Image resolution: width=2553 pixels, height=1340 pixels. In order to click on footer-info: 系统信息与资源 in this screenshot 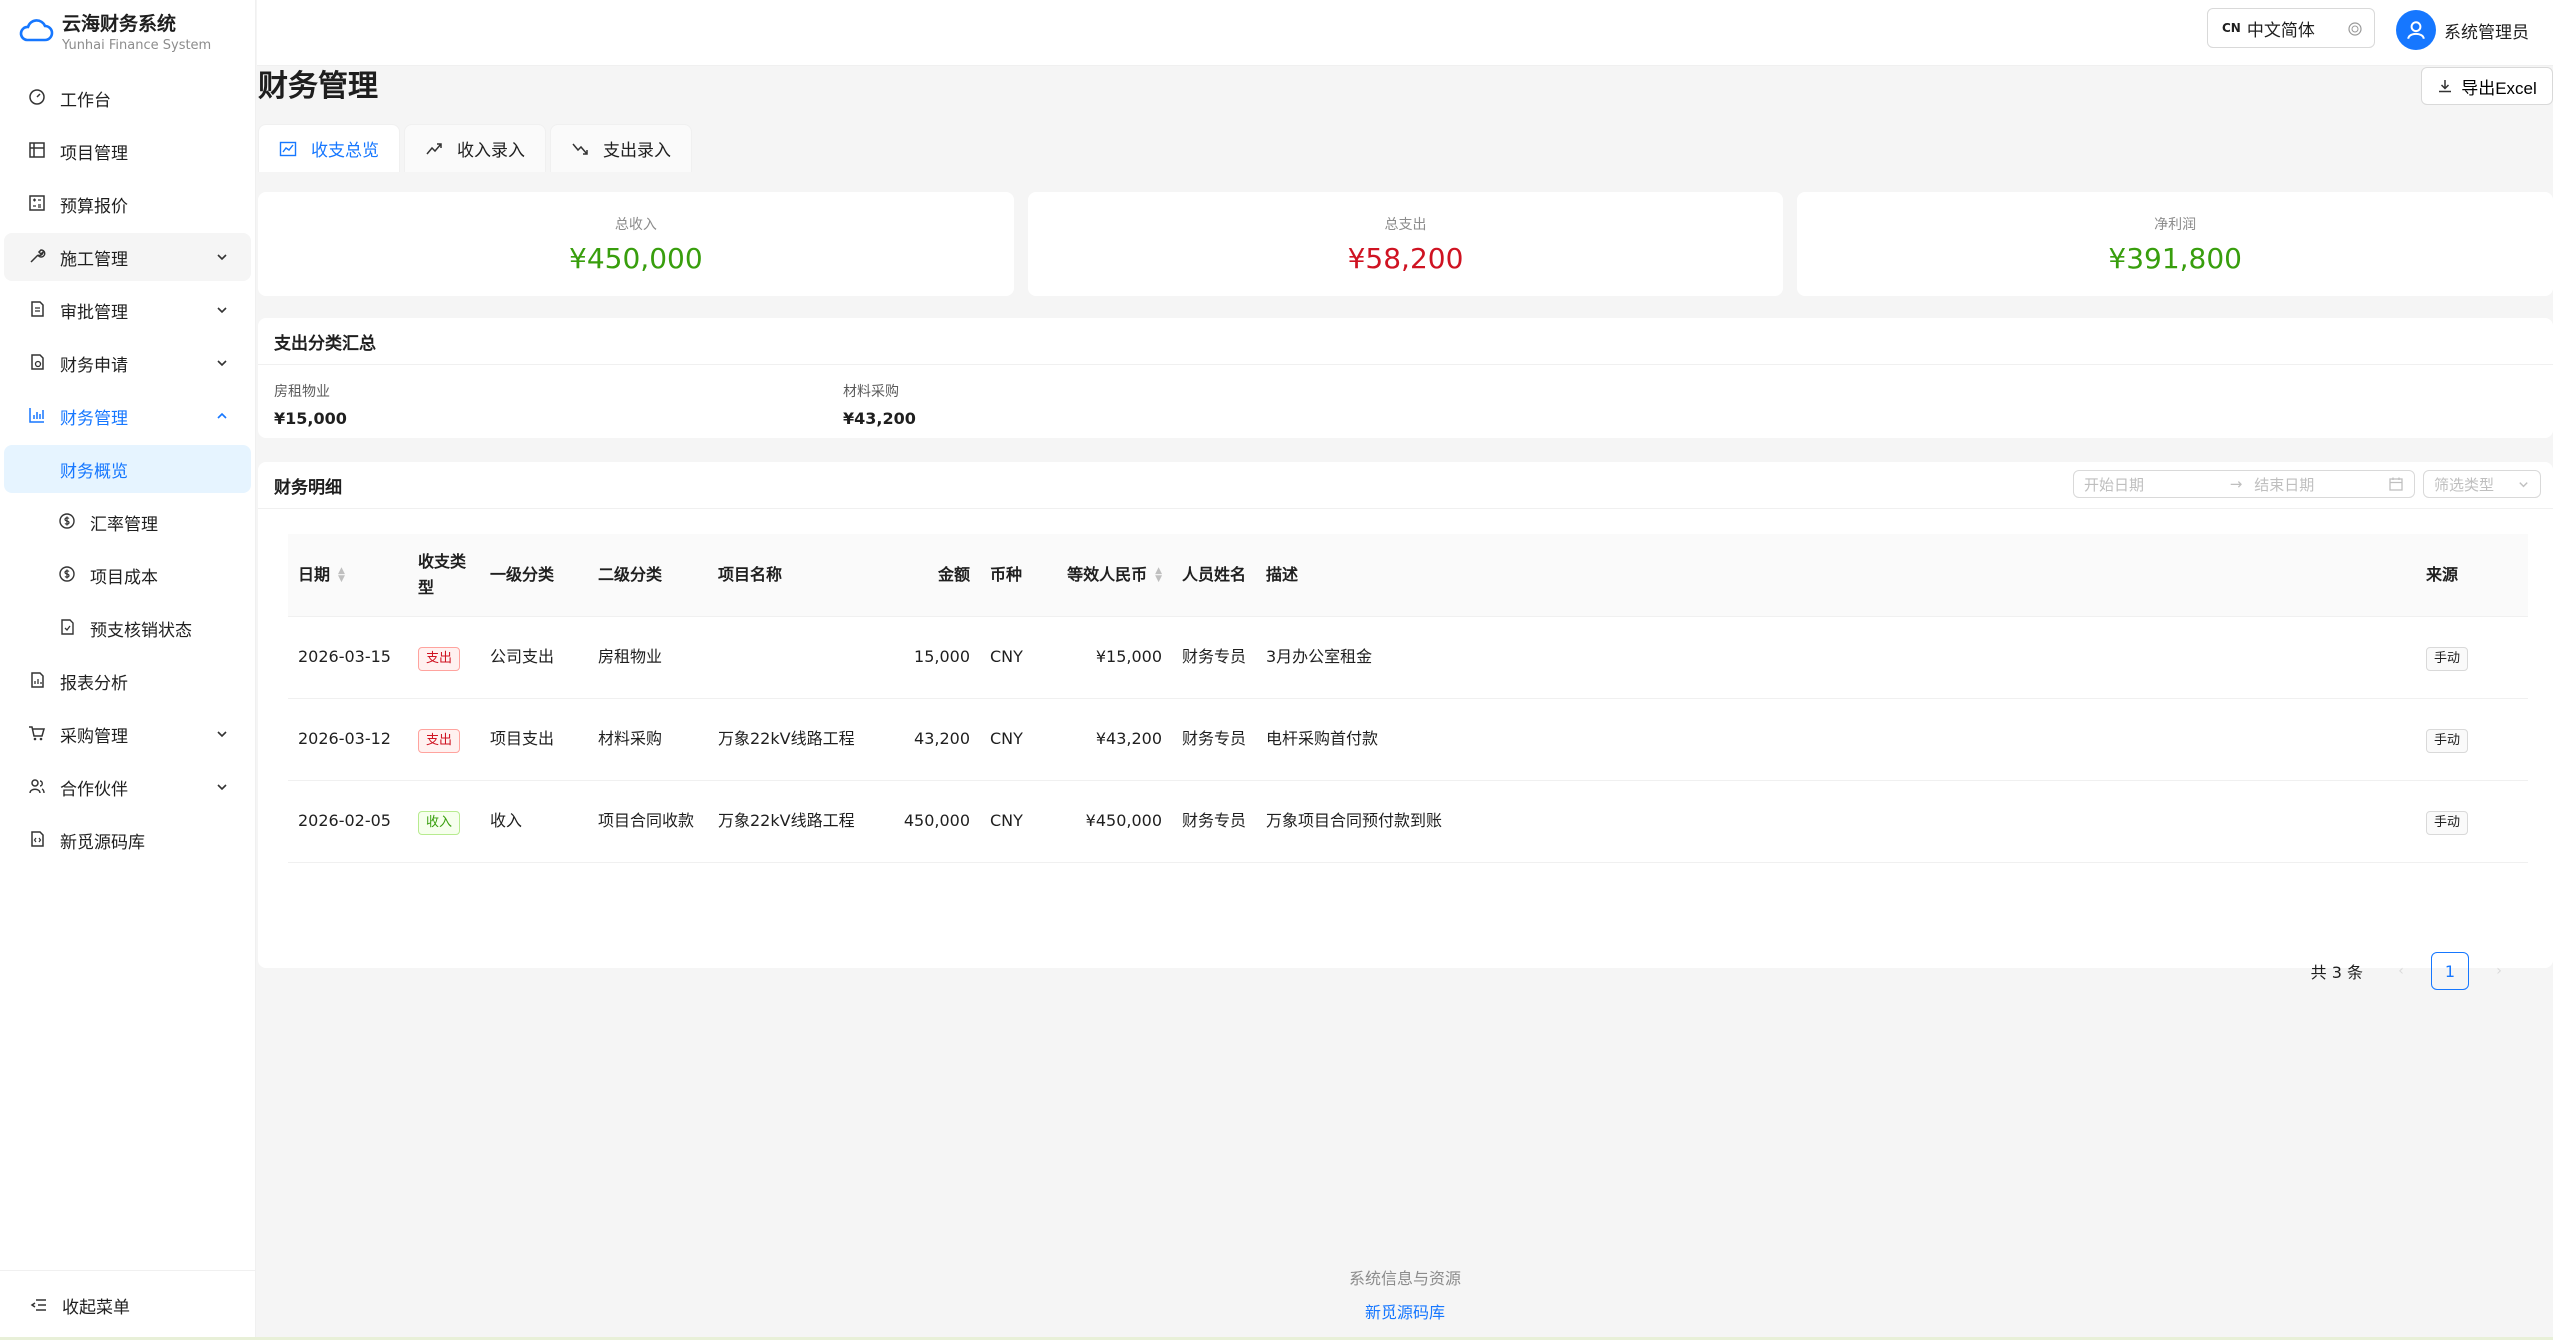, I will do `click(1404, 1278)`.